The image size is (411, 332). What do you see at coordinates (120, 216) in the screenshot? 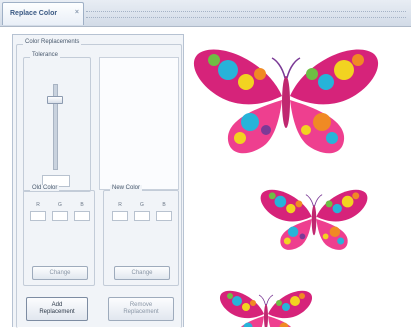
I see `new-r-input` at bounding box center [120, 216].